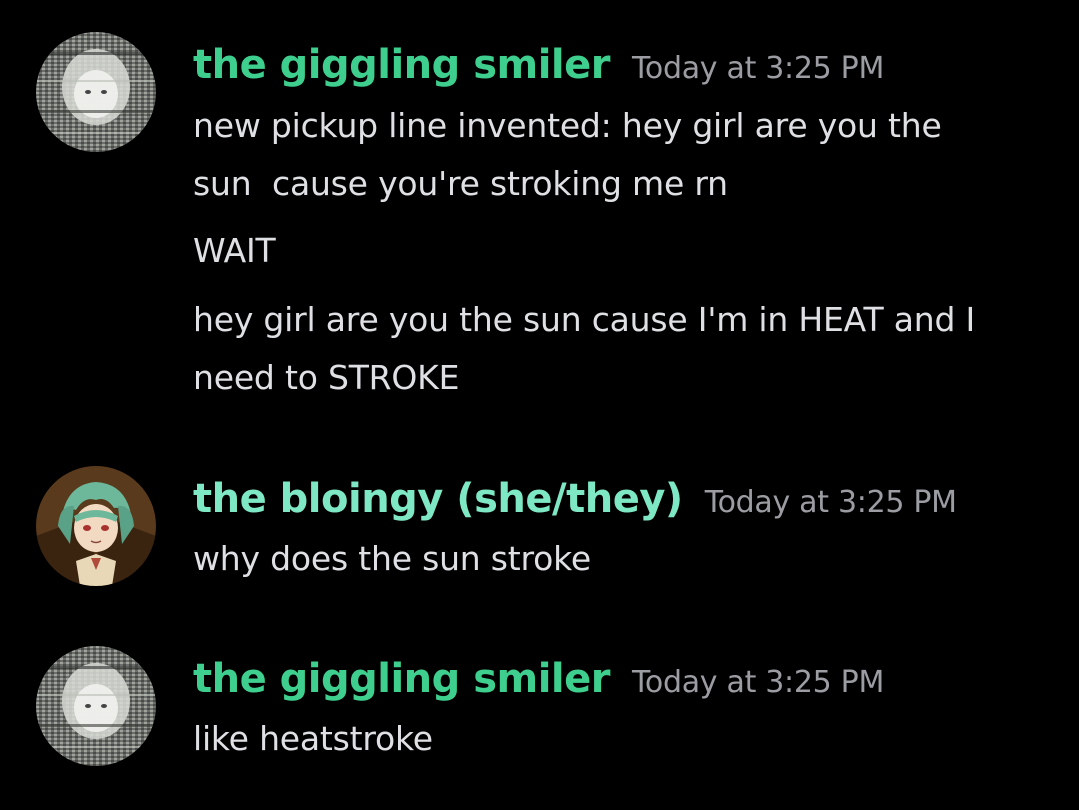 This screenshot has height=810, width=1079. Describe the element at coordinates (313, 738) in the screenshot. I see `message-text: like heatstroke` at that location.